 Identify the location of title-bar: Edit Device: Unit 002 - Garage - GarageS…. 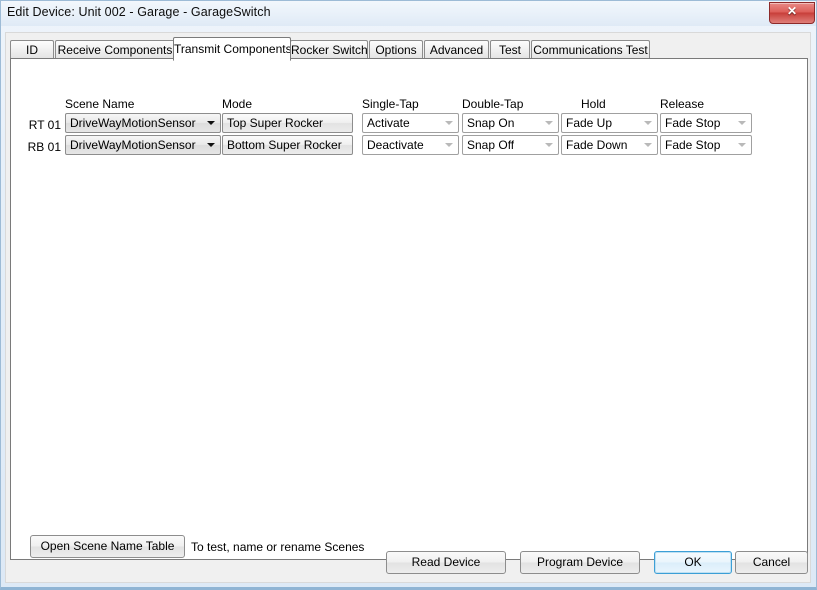
(408, 13).